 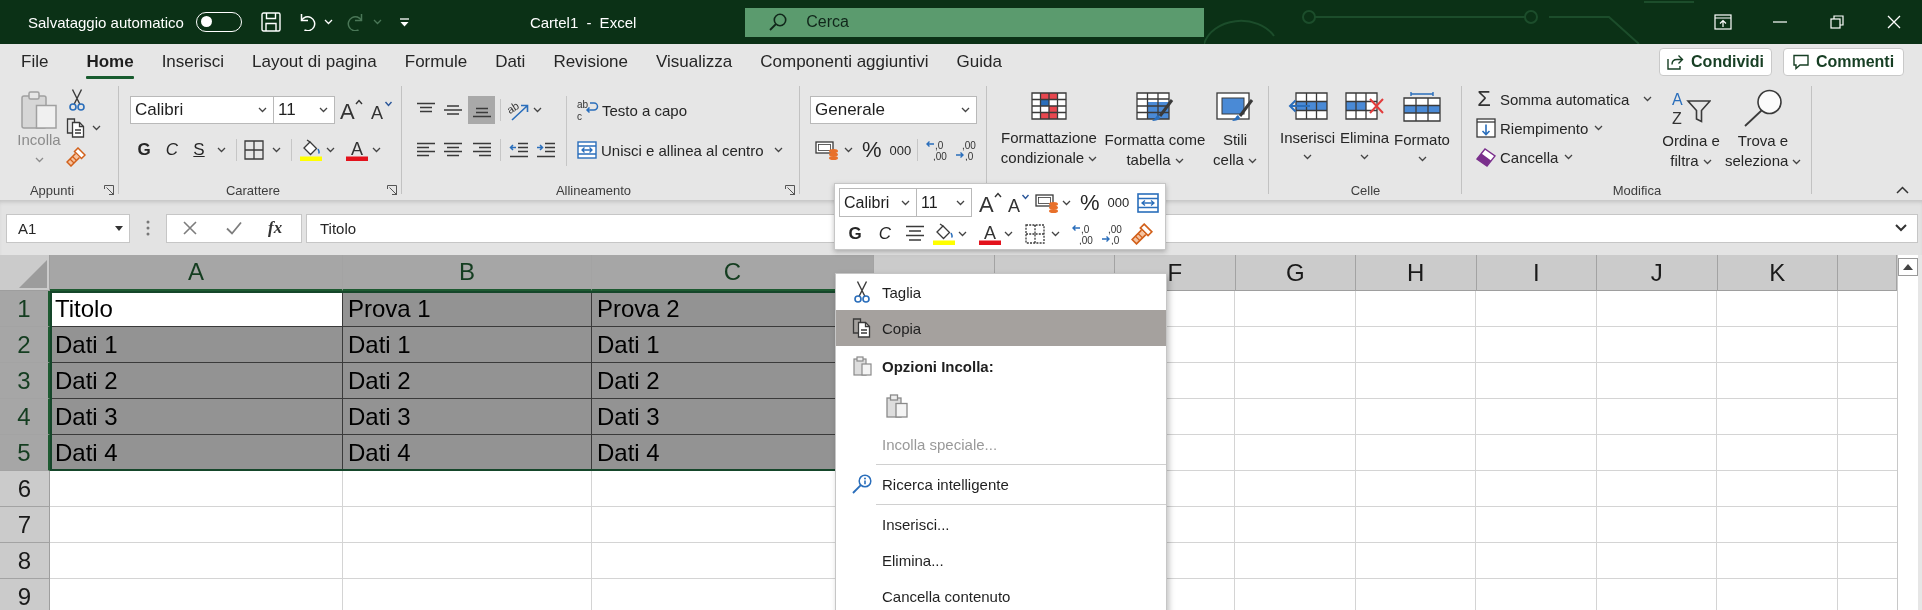 What do you see at coordinates (938, 366) in the screenshot?
I see `menu-section-header: Opzioni Incolla:` at bounding box center [938, 366].